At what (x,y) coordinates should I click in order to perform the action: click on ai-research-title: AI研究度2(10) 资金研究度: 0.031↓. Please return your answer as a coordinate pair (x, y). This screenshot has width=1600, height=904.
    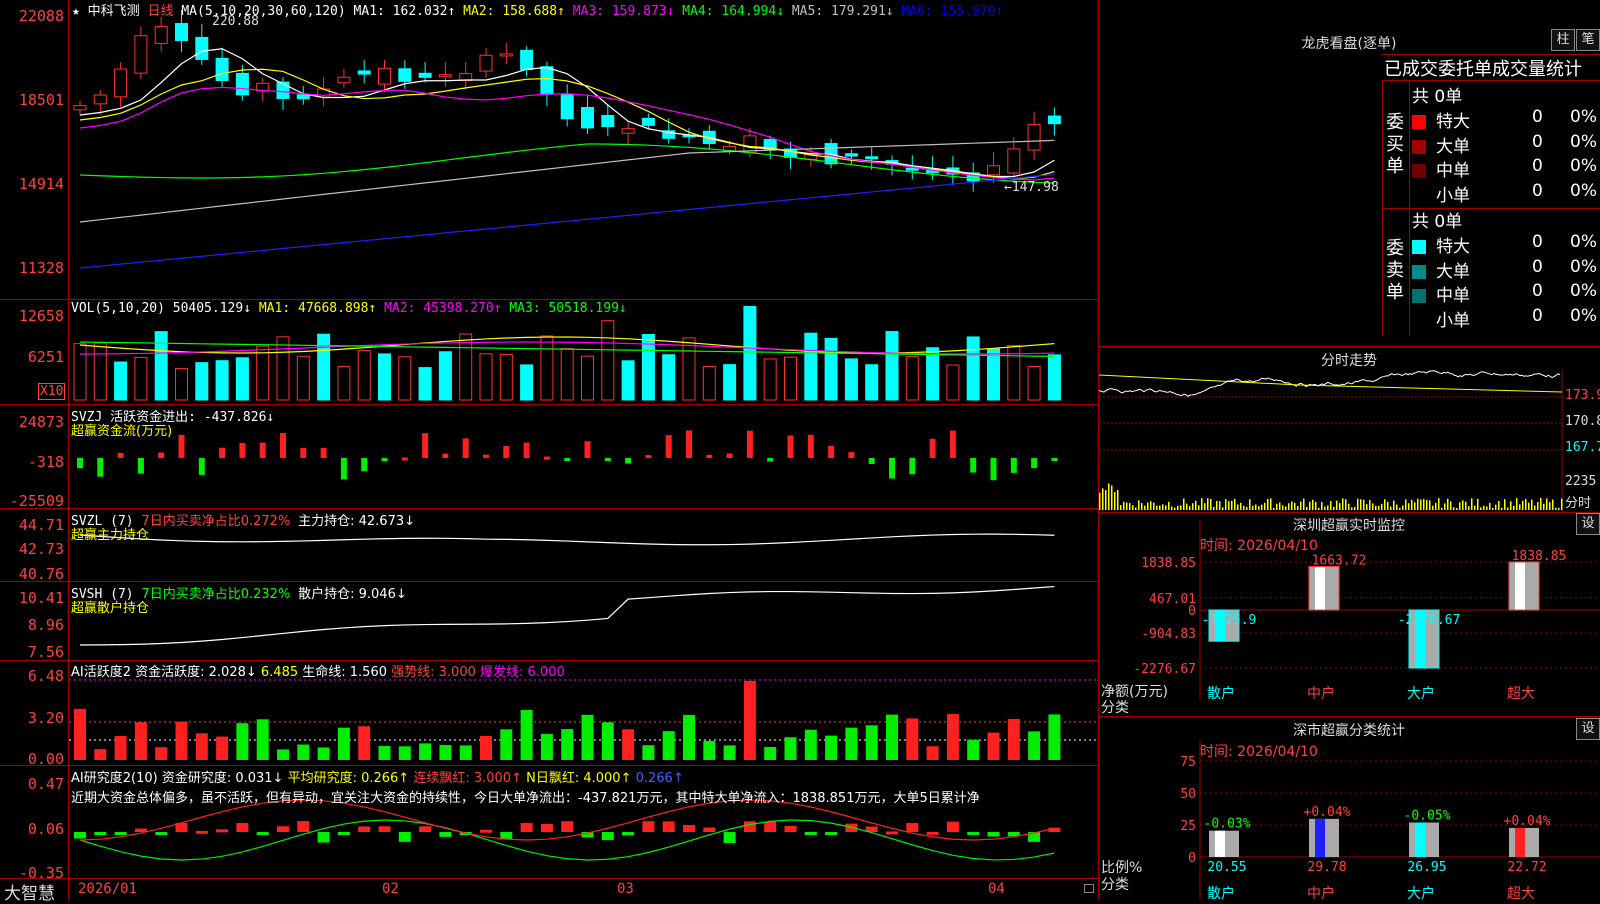
    Looking at the image, I should click on (177, 778).